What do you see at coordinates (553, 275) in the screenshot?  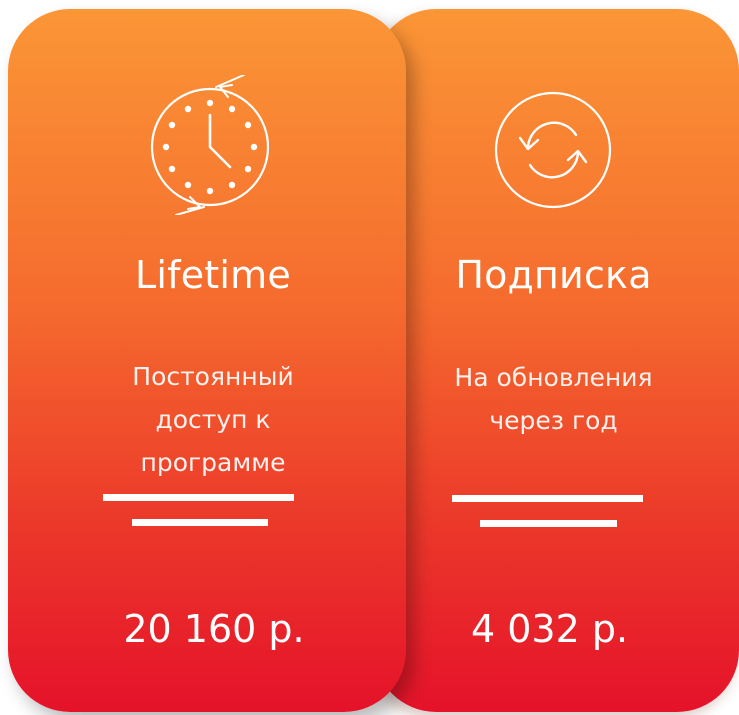 I see `plan-title: Подписка` at bounding box center [553, 275].